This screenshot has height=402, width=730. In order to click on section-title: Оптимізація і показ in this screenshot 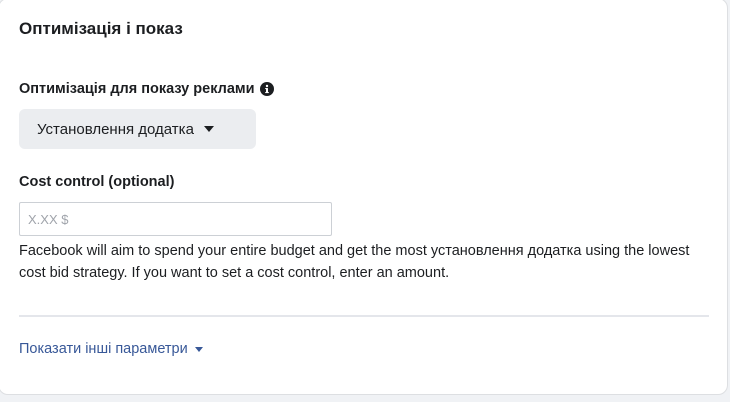, I will do `click(101, 28)`.